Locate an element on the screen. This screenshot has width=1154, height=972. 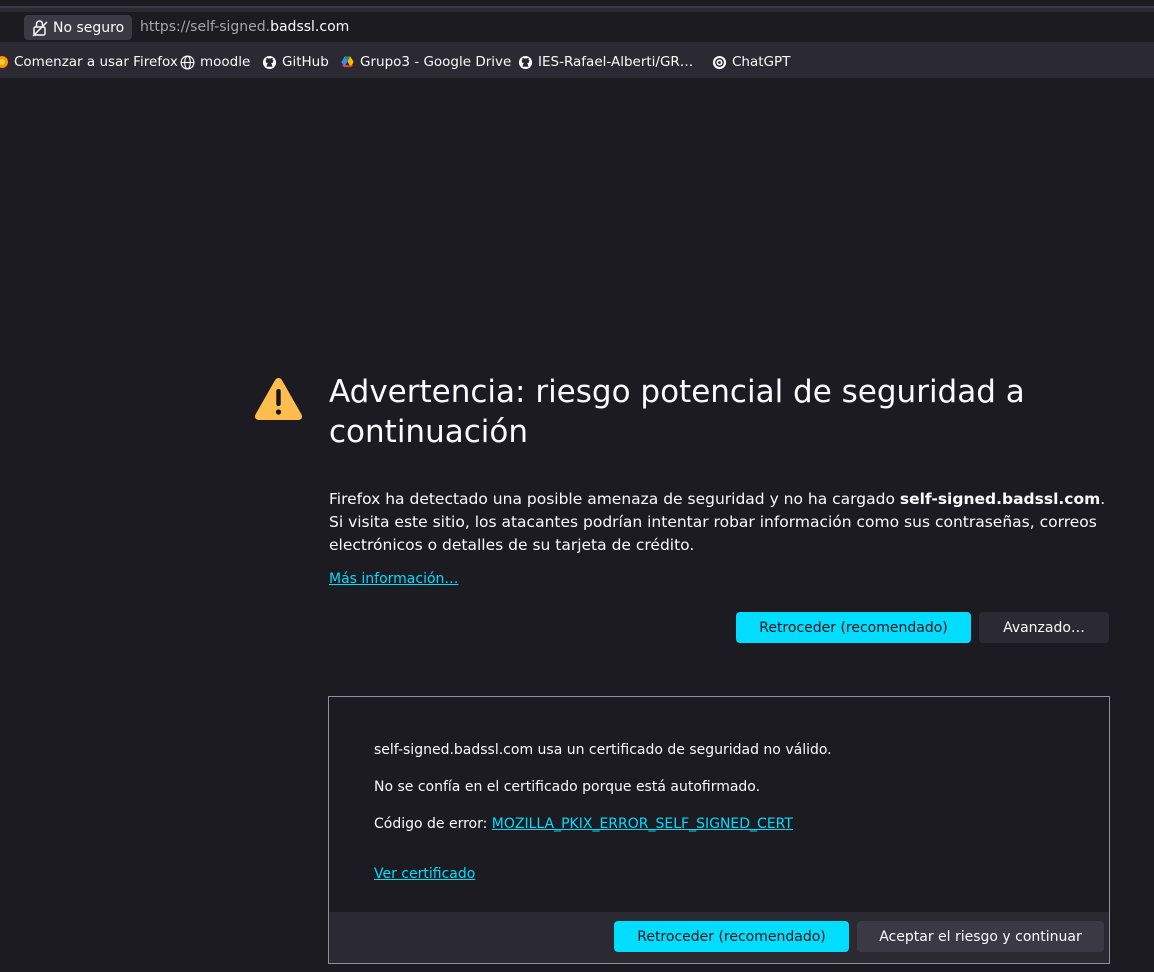
firefox-icon is located at coordinates (4, 62).